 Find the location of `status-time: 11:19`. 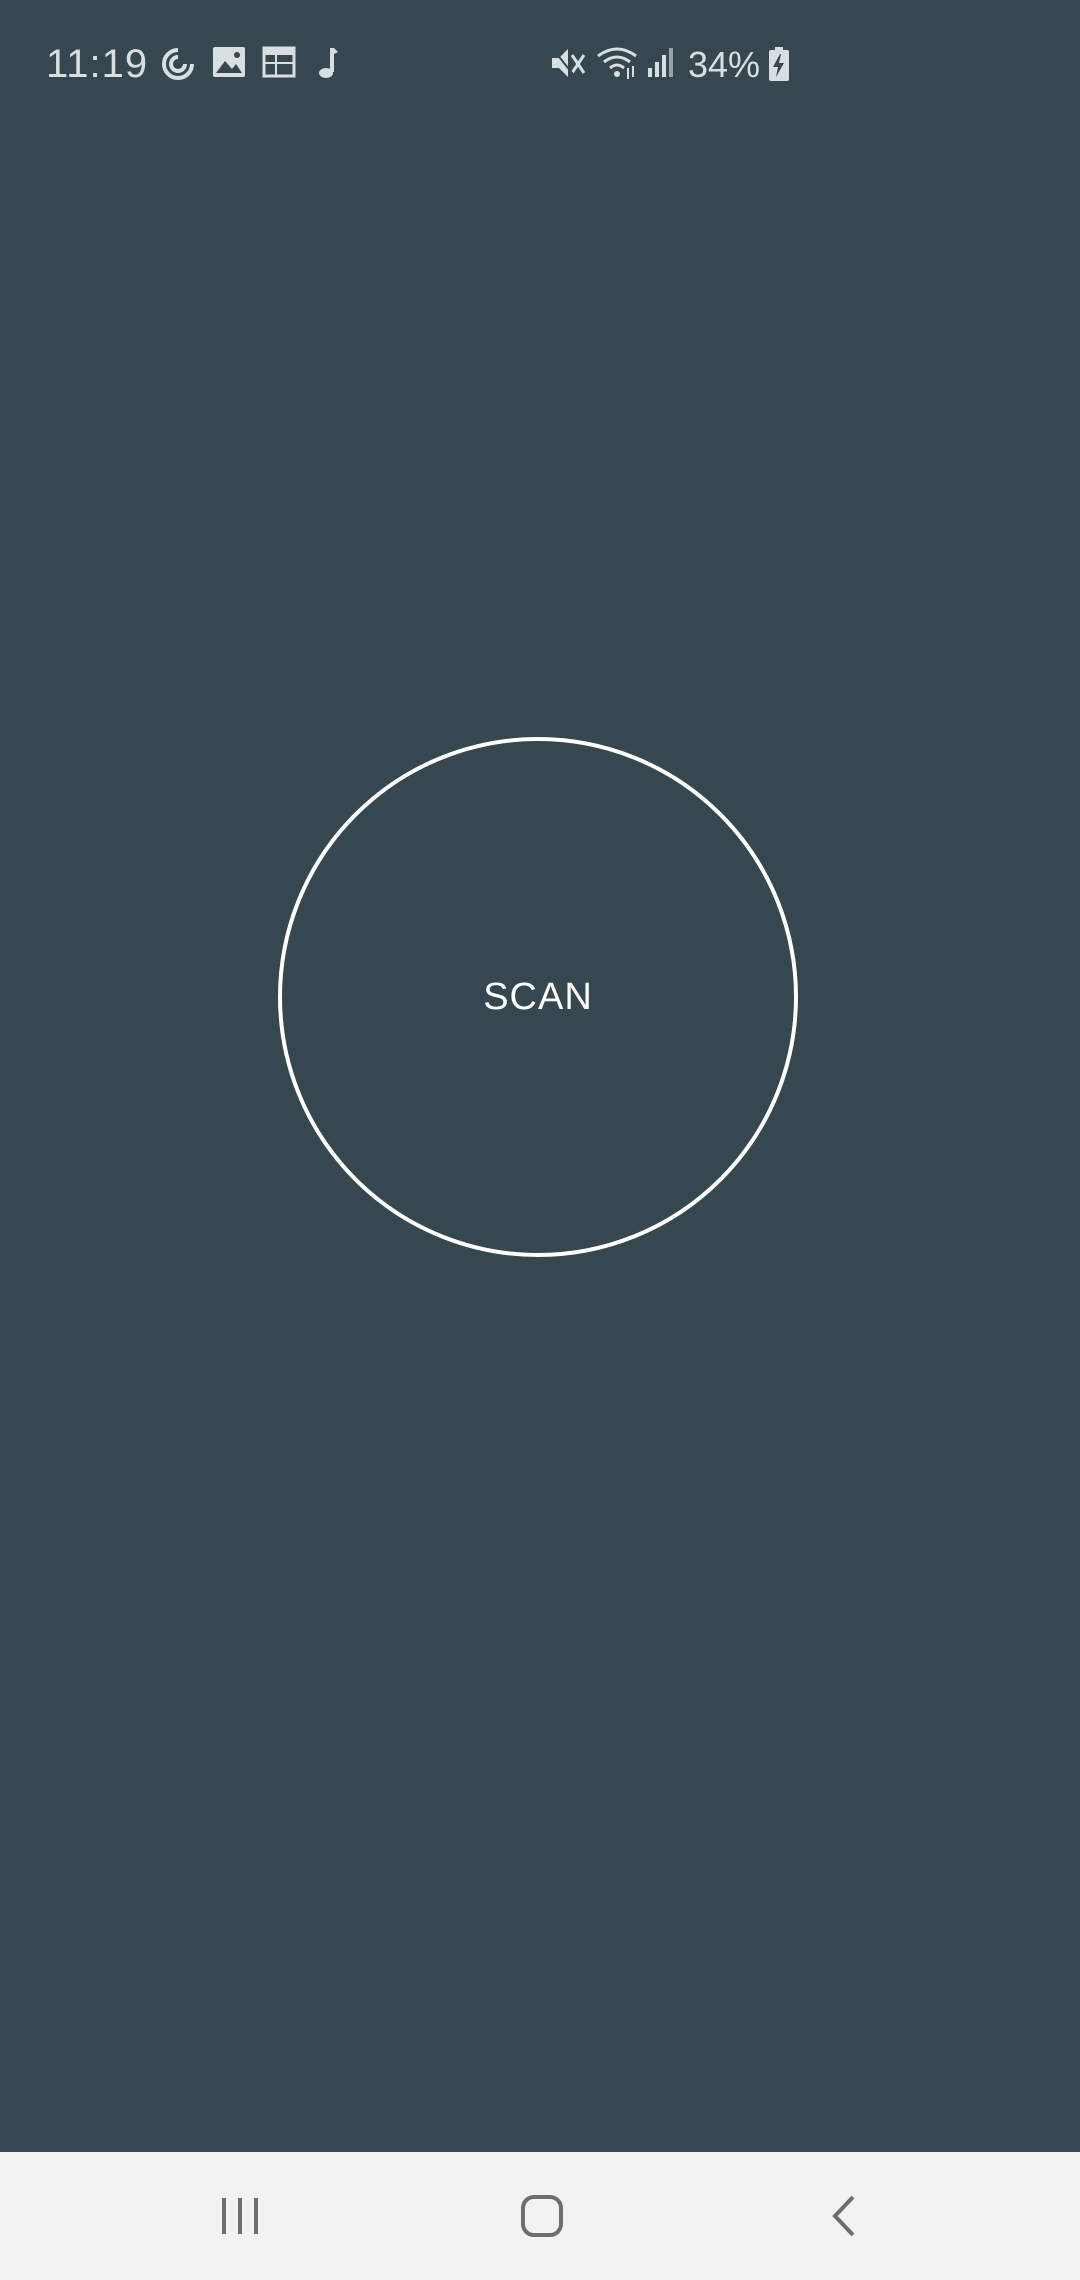

status-time: 11:19 is located at coordinates (97, 64).